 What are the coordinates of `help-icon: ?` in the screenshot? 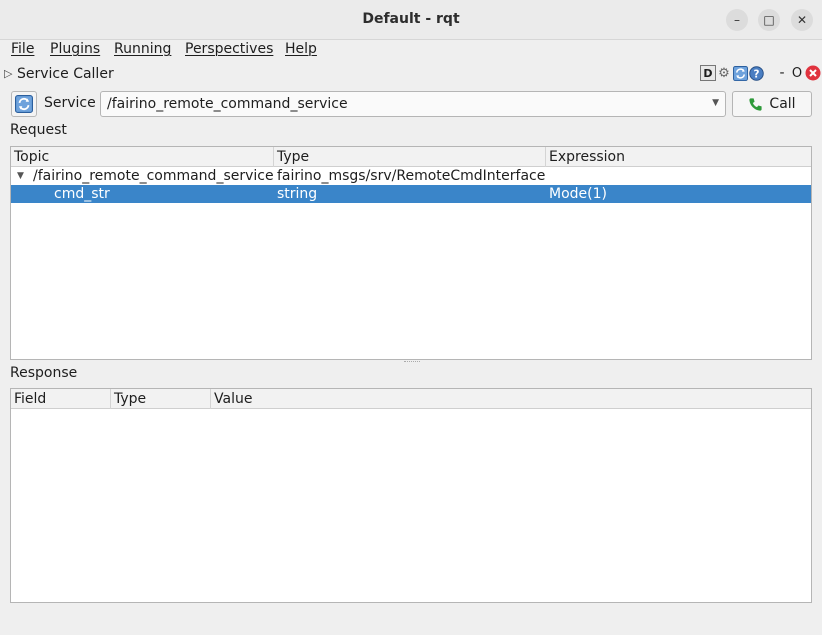 It's located at (756, 73).